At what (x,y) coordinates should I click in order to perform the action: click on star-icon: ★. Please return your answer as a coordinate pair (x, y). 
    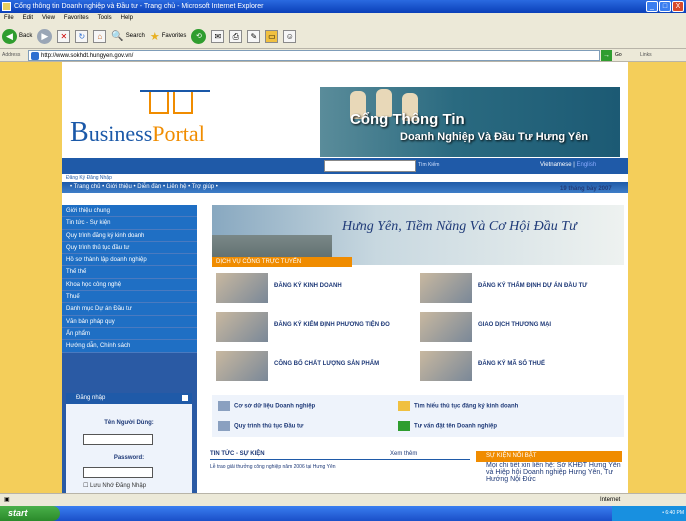
    Looking at the image, I should click on (154, 36).